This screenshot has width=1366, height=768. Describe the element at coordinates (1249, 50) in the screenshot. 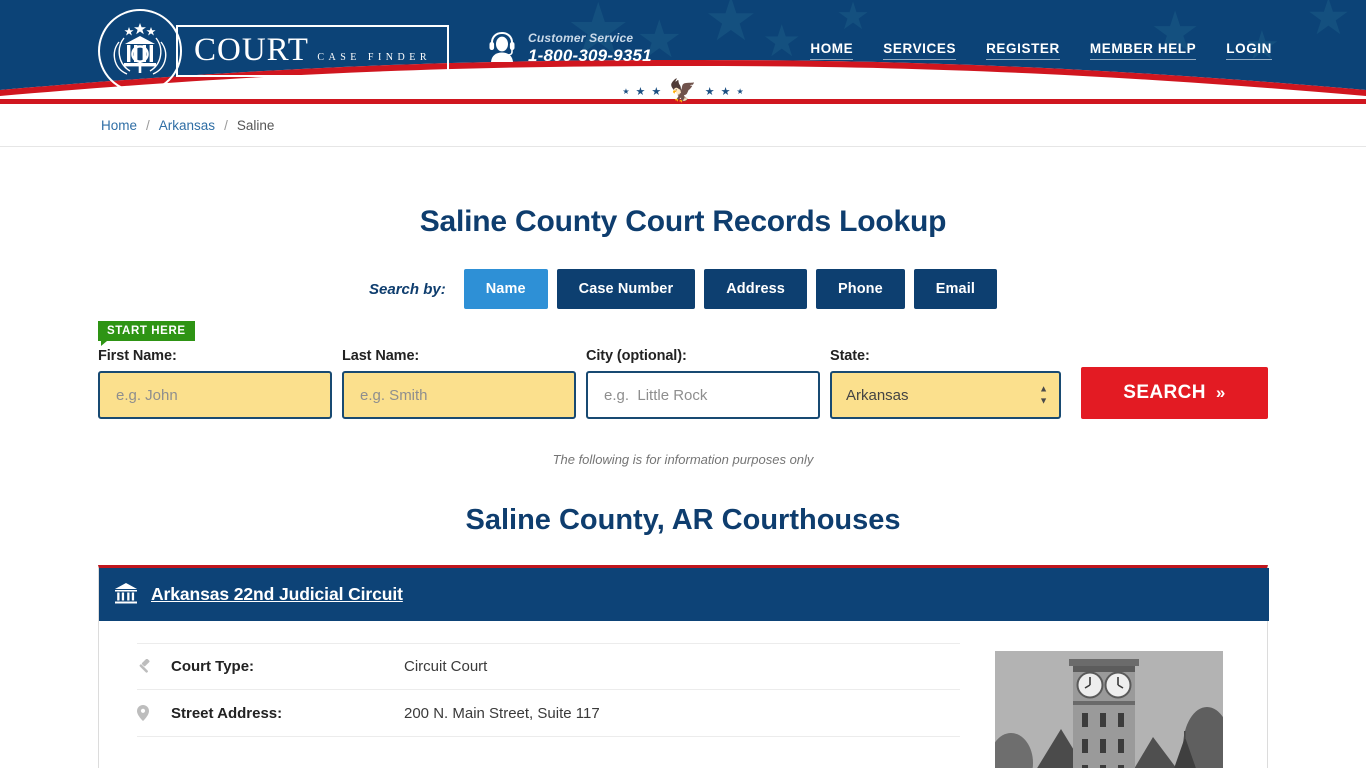

I see `nav-login: LOGIN` at that location.